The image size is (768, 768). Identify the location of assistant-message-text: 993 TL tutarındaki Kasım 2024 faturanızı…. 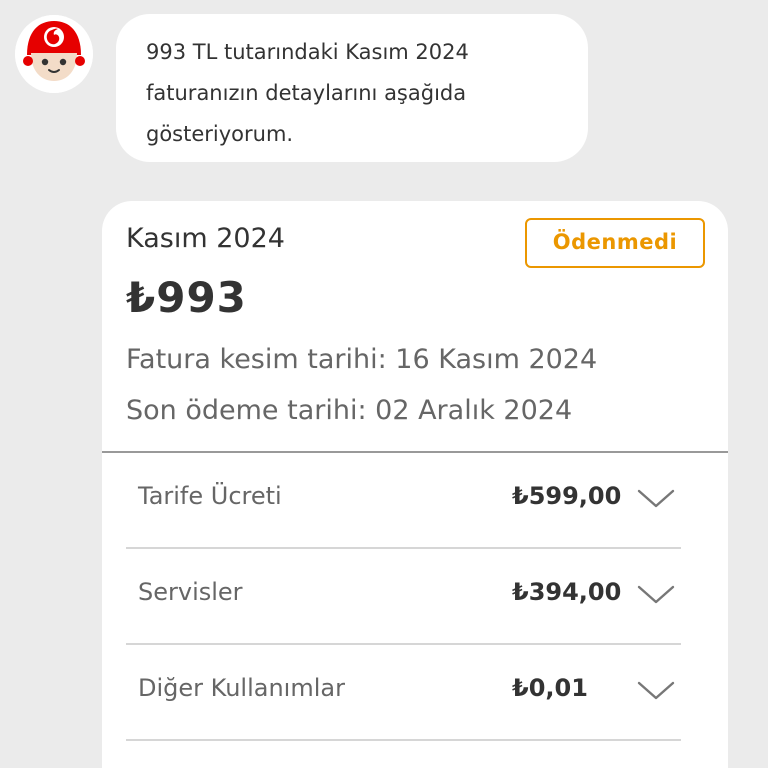
(307, 93).